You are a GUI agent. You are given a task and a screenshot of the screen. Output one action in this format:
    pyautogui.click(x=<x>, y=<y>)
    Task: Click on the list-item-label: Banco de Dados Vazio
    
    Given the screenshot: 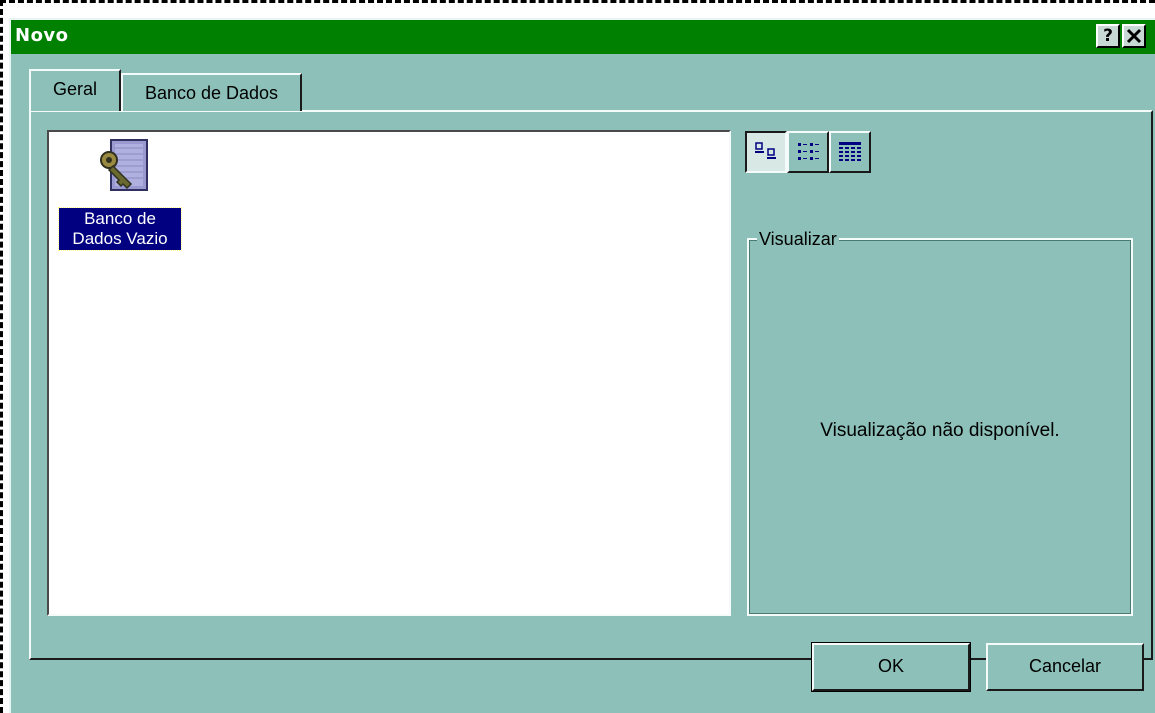 What is the action you would take?
    pyautogui.click(x=120, y=229)
    